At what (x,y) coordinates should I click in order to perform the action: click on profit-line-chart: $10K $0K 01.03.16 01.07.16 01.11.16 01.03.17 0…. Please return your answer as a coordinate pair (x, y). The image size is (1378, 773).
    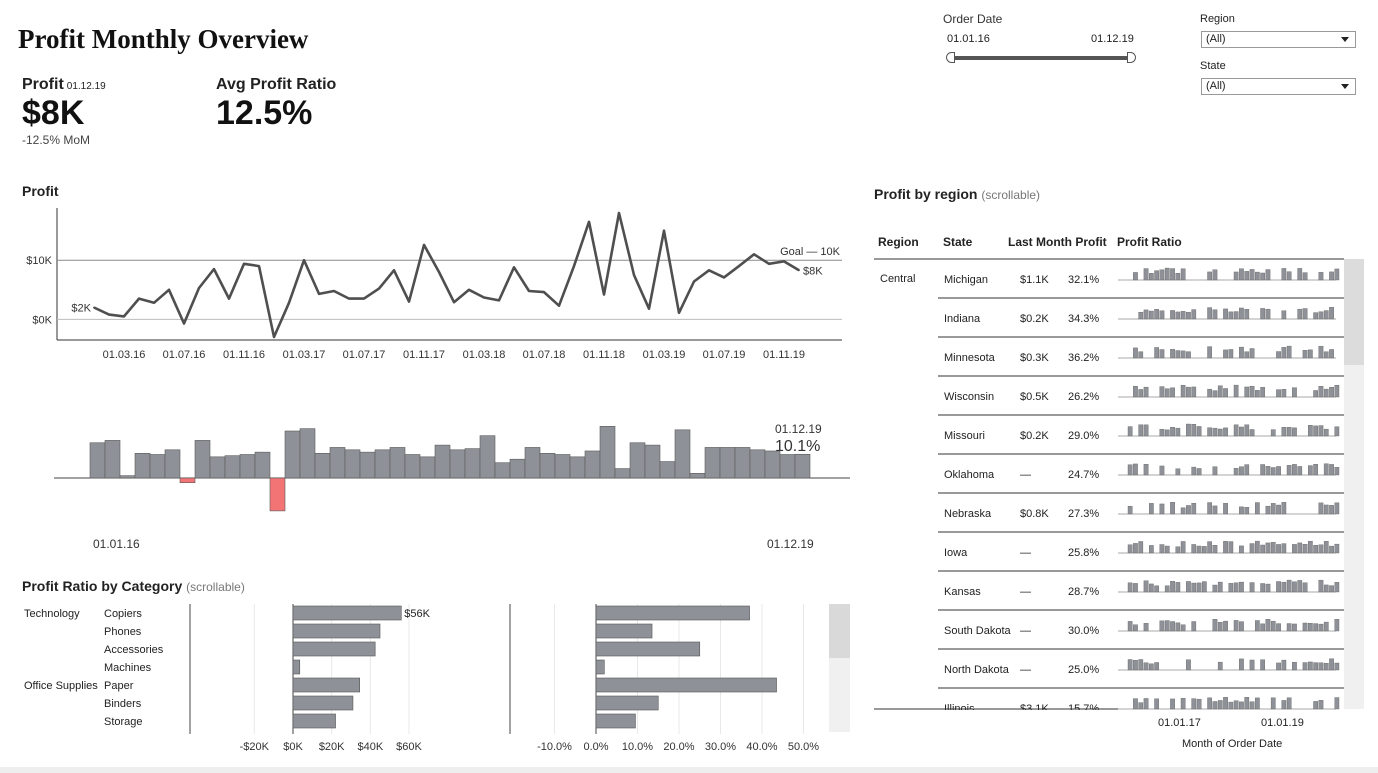
    Looking at the image, I should click on (434, 284).